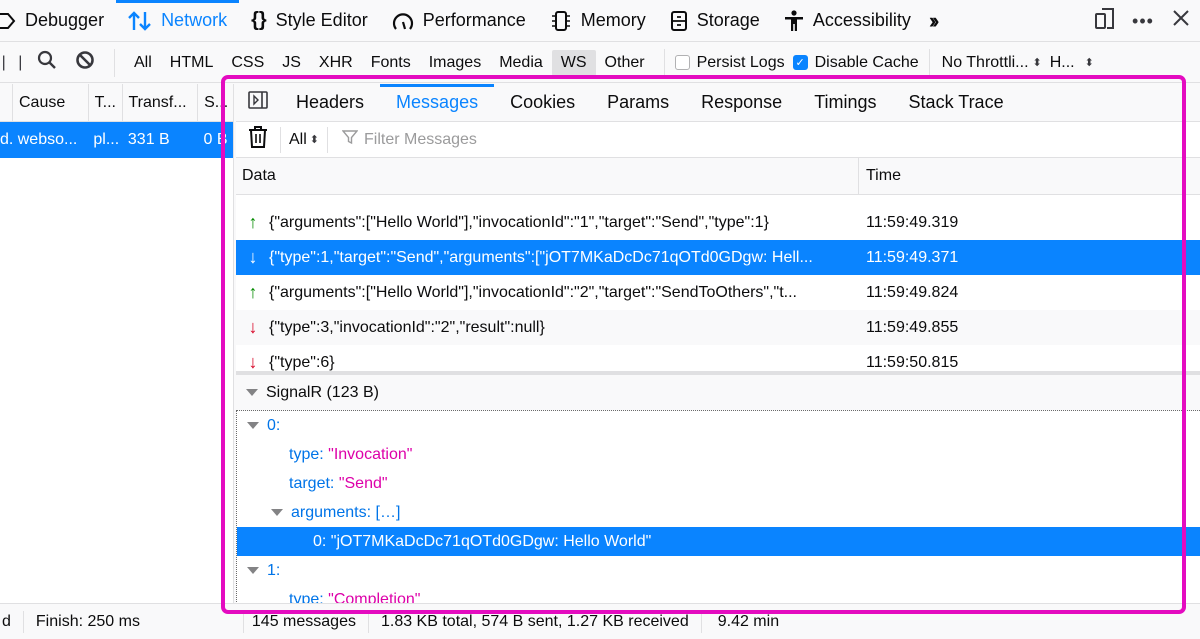 The width and height of the screenshot is (1200, 639). What do you see at coordinates (1029, 176) in the screenshot?
I see `column-header-time: Time` at bounding box center [1029, 176].